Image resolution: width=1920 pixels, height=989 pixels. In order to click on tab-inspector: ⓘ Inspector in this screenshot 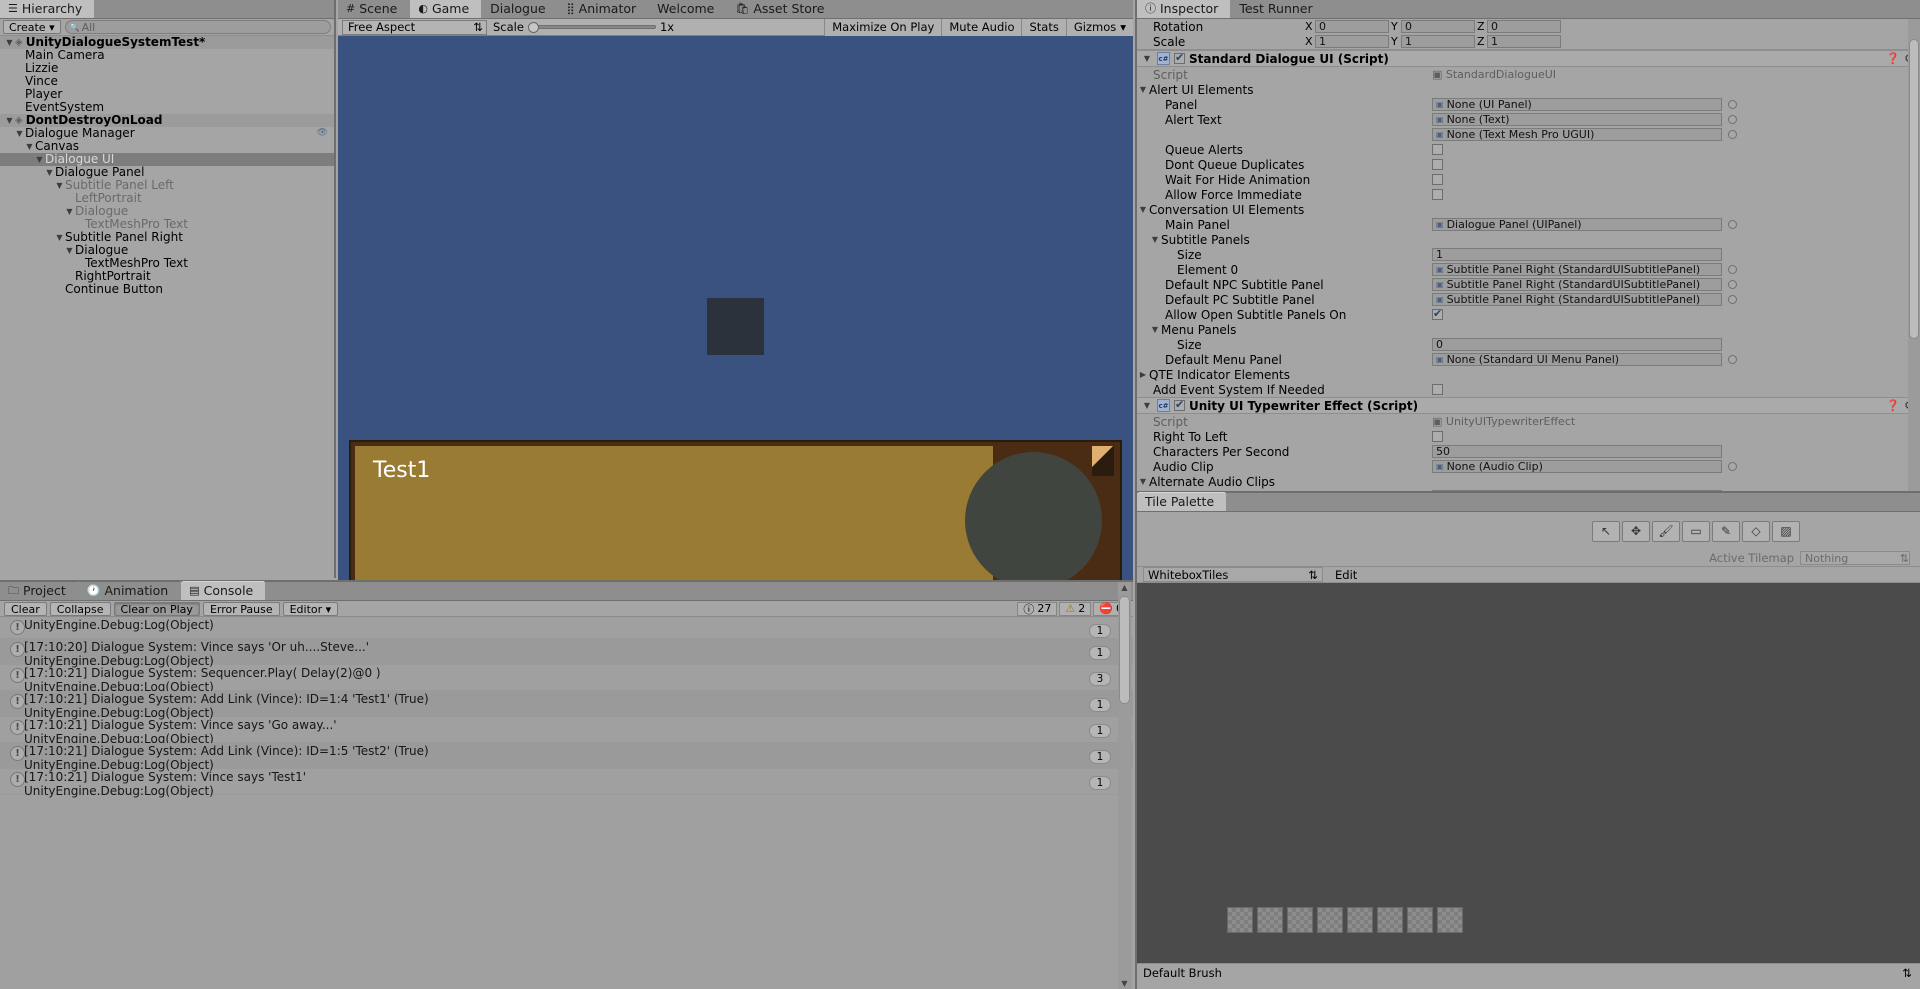, I will do `click(1184, 9)`.